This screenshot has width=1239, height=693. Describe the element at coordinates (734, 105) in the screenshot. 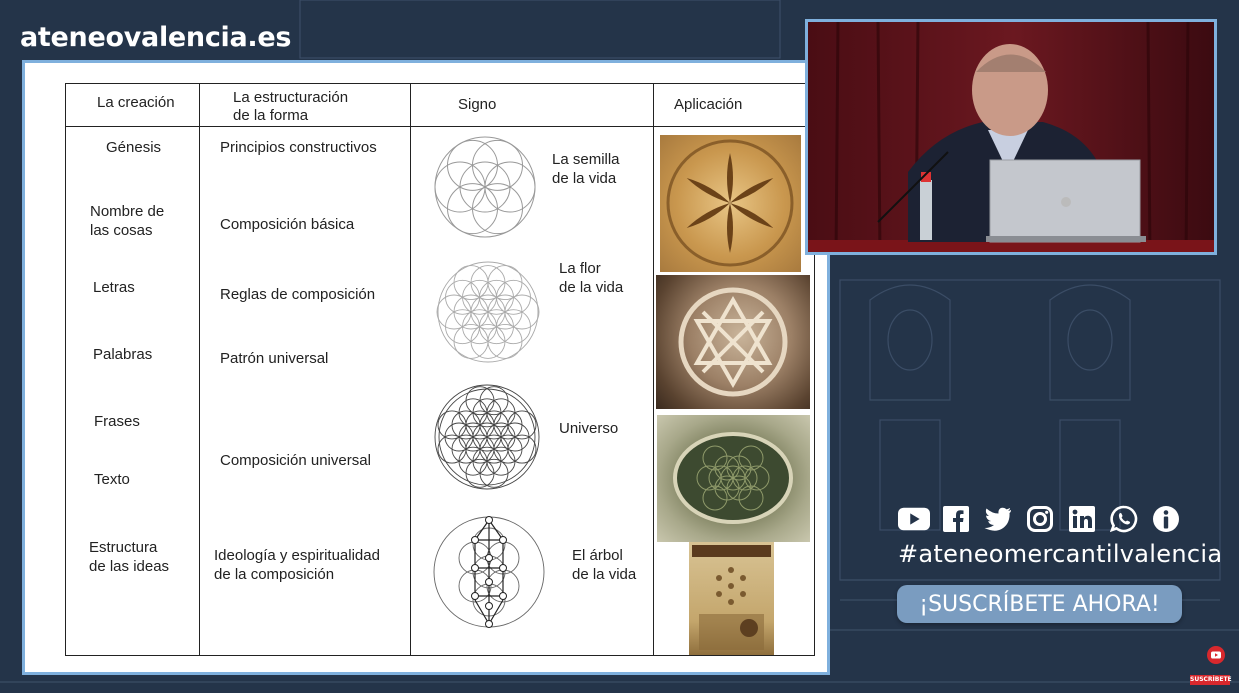

I see `header-aplicacion: Aplicación` at that location.